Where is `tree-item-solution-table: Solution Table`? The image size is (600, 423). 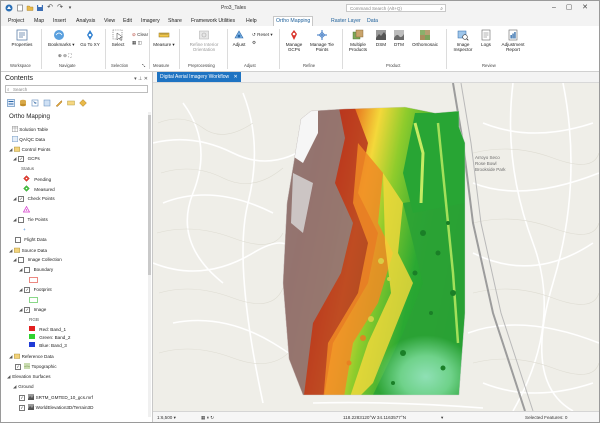 tree-item-solution-table: Solution Table is located at coordinates (30, 130).